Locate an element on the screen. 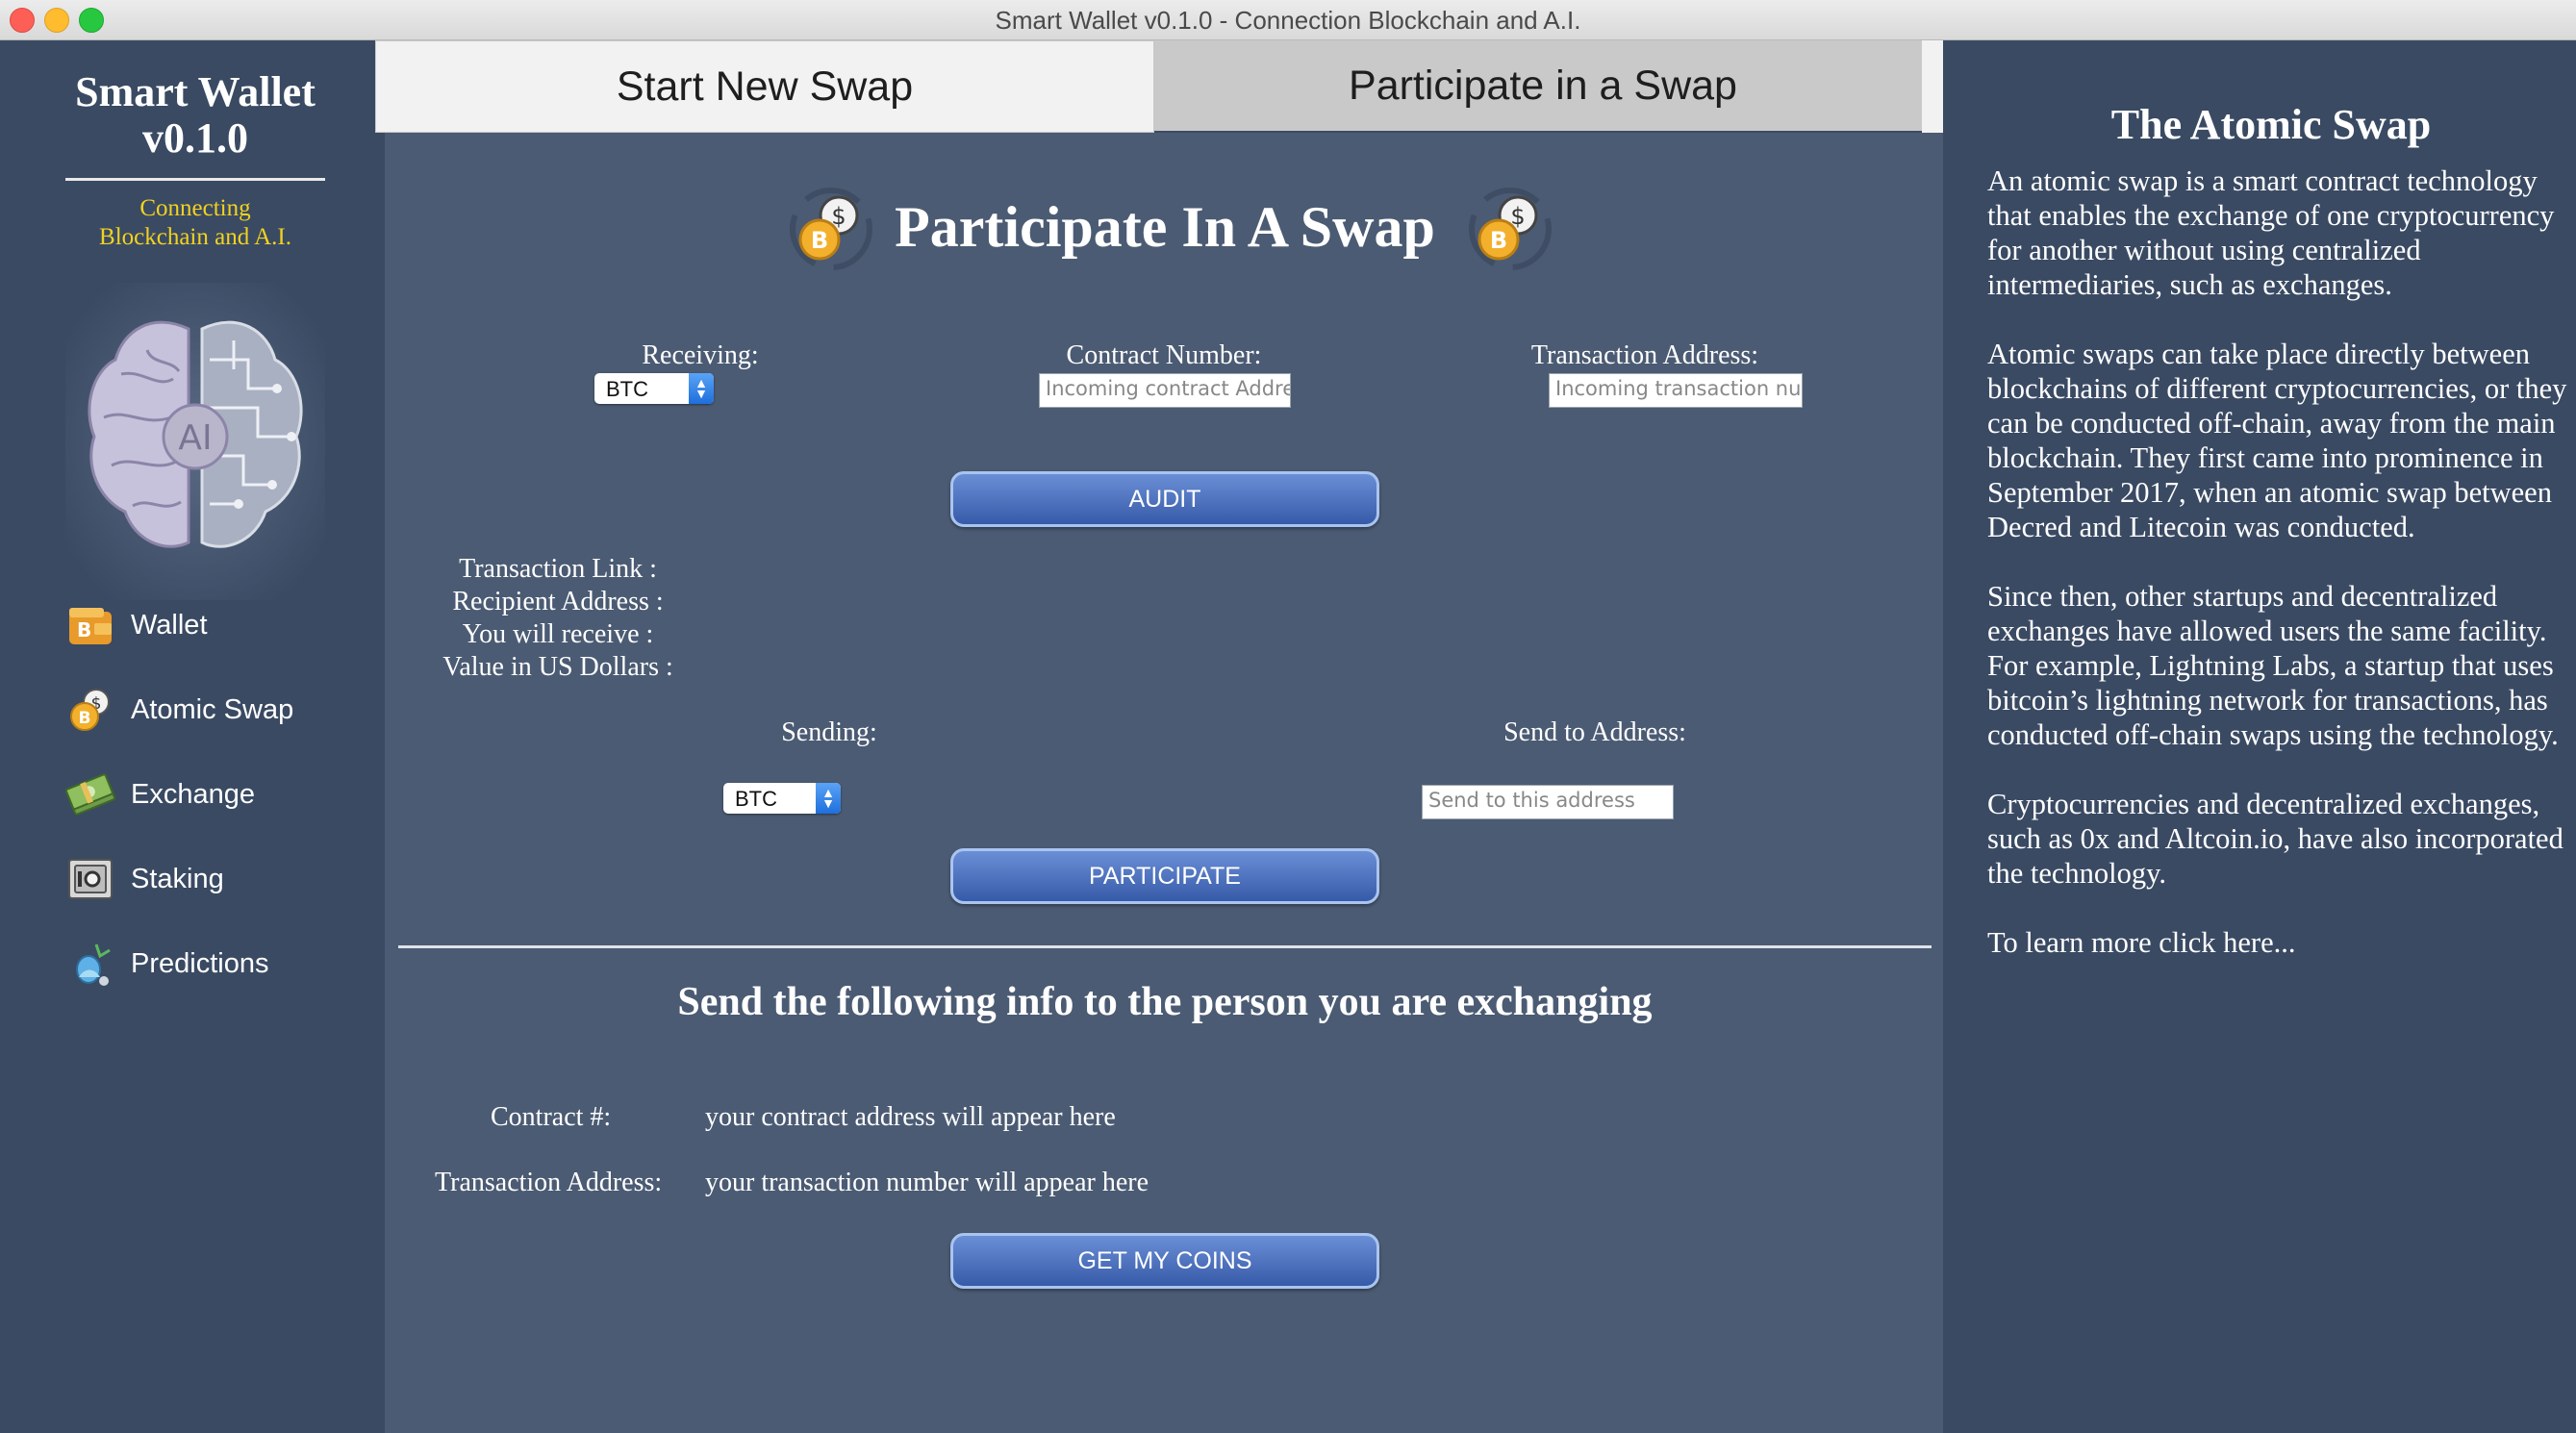  contract-row-label: Contract #: is located at coordinates (552, 1117).